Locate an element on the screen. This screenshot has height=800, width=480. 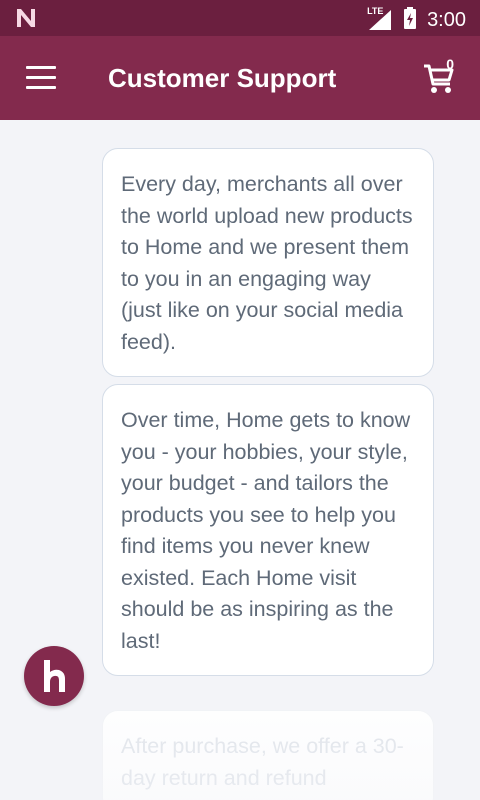
support-fab is located at coordinates (54, 676).